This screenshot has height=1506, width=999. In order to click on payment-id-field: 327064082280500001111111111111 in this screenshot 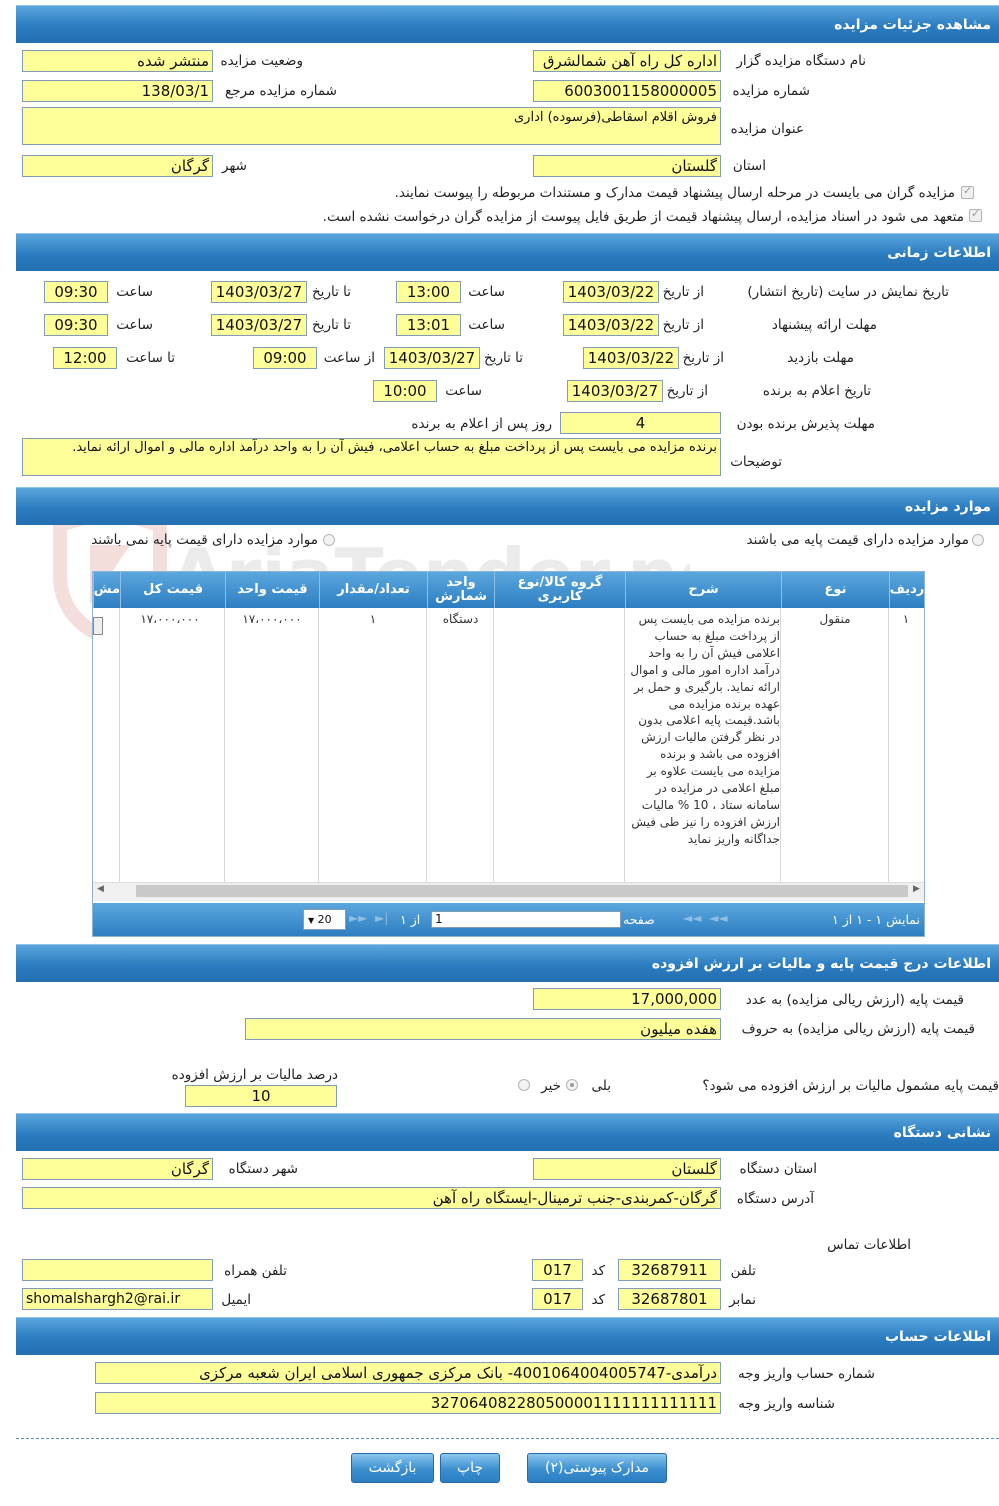, I will do `click(408, 1403)`.